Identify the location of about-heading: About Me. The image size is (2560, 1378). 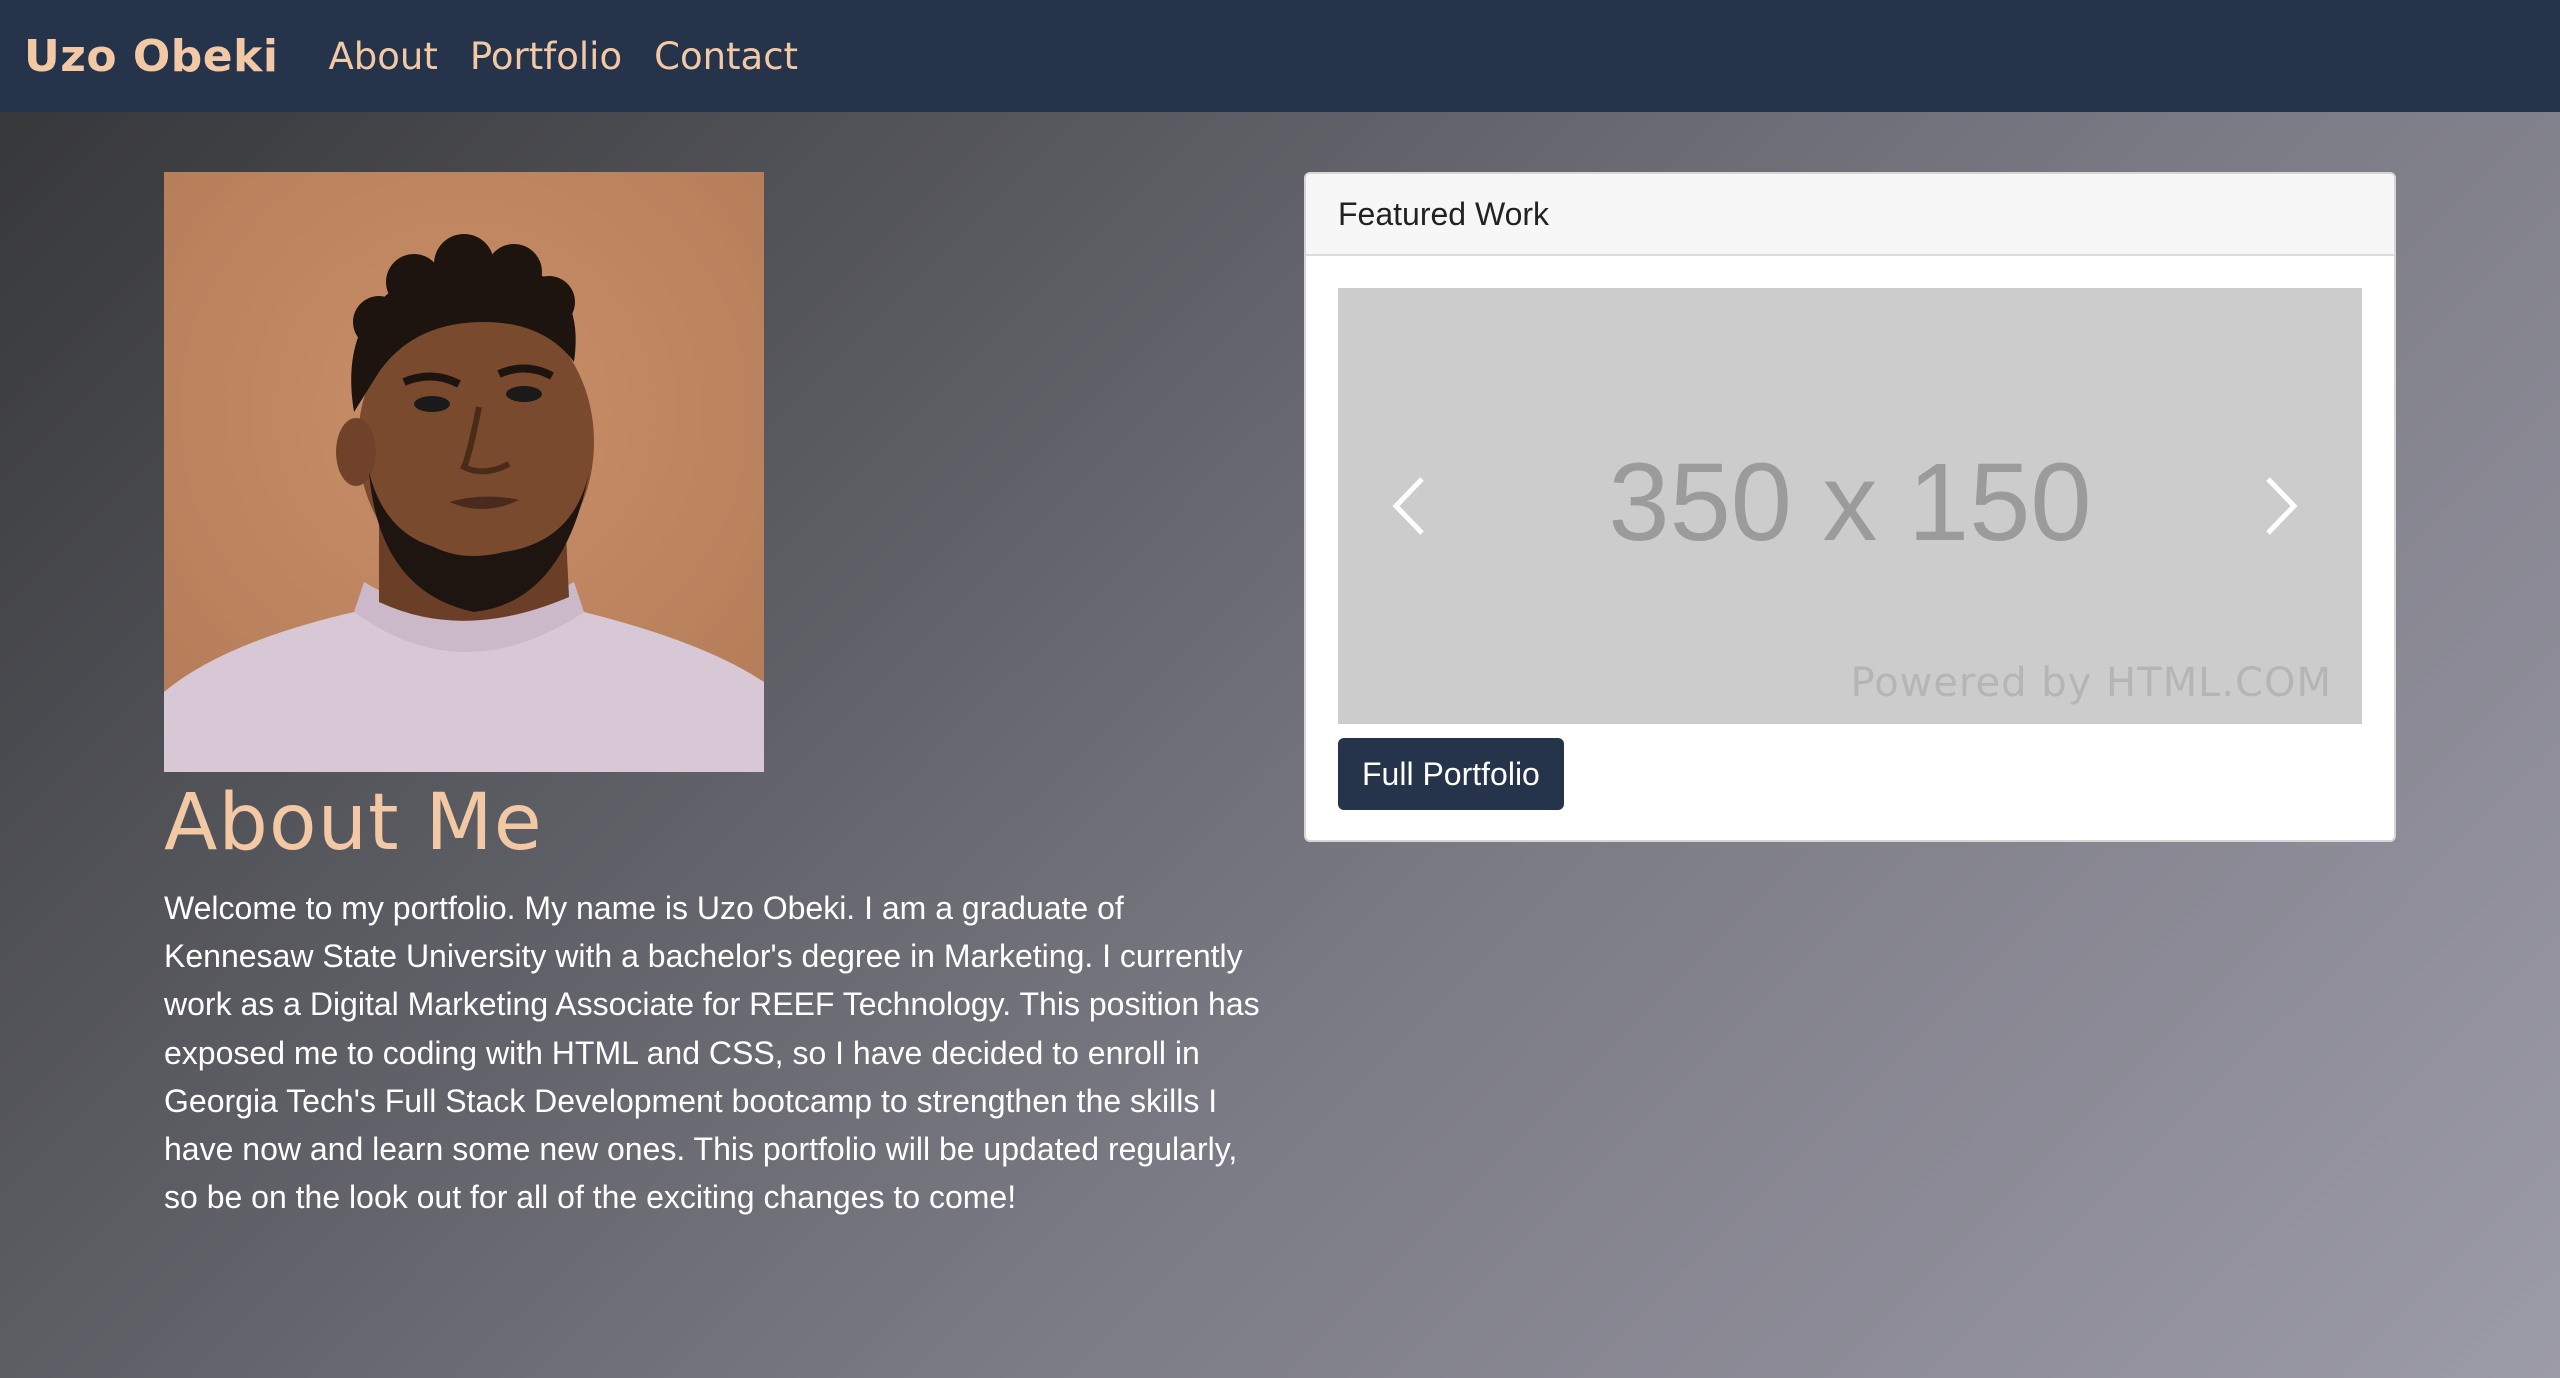
(353, 823).